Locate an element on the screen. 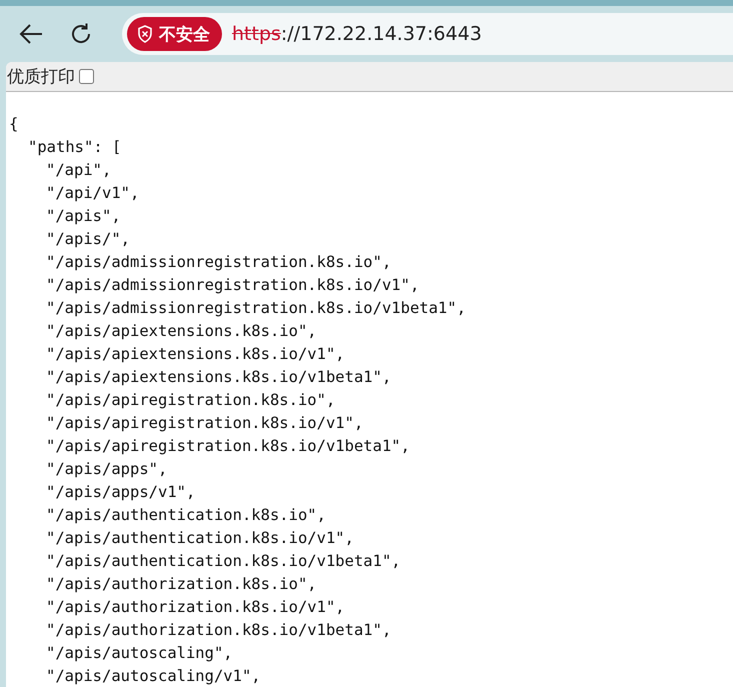 This screenshot has width=733, height=687. json-line: "/apis/", is located at coordinates (88, 239).